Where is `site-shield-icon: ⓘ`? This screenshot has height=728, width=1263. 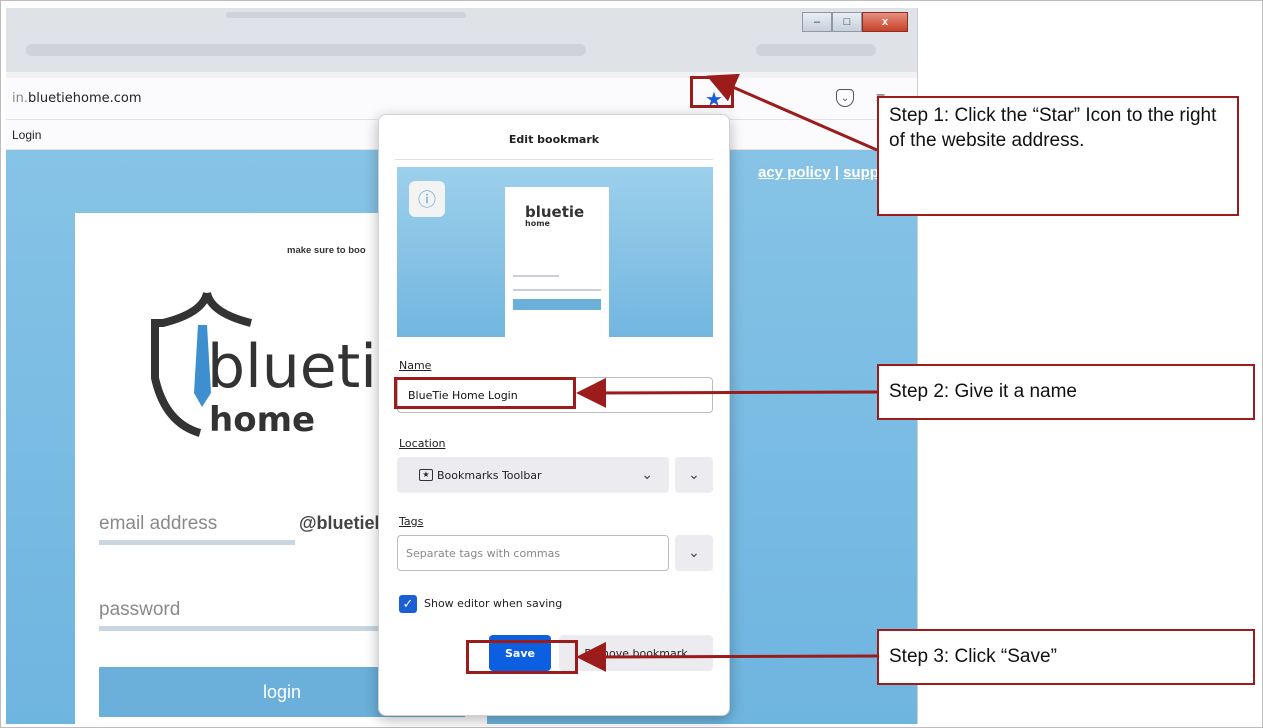
site-shield-icon: ⓘ is located at coordinates (427, 199).